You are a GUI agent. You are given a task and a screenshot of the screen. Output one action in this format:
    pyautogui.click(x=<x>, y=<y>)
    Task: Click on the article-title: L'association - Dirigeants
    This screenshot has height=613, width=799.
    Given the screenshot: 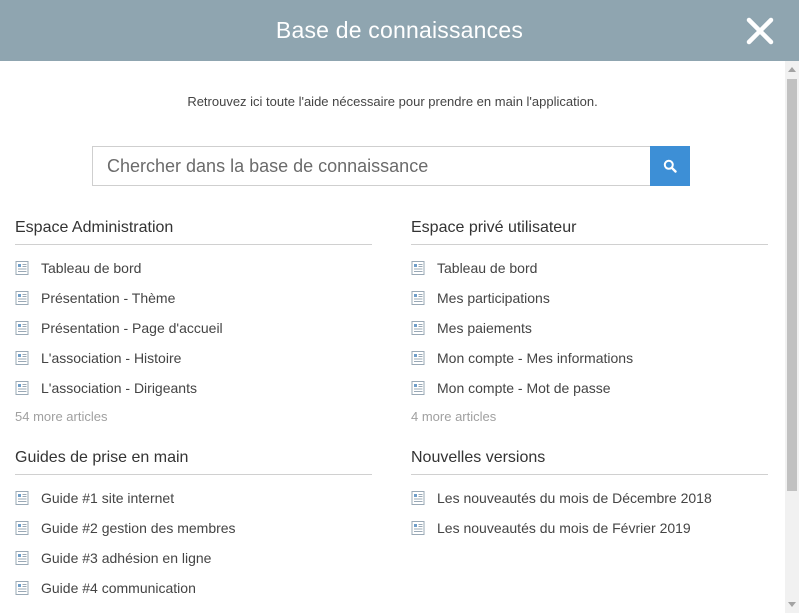 What is the action you would take?
    pyautogui.click(x=119, y=388)
    